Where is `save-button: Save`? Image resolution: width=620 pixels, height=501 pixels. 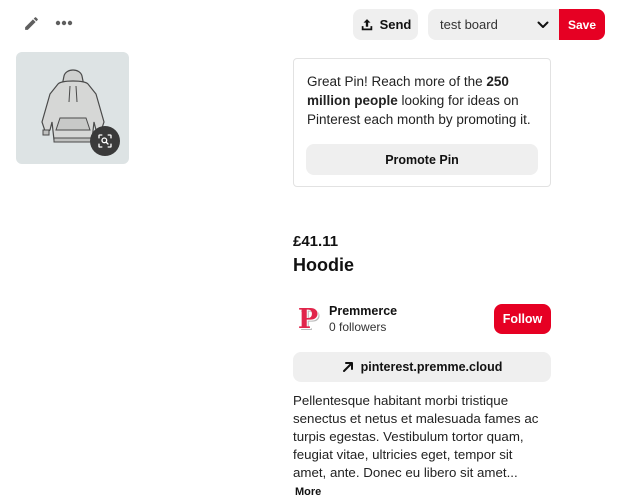
save-button: Save is located at coordinates (582, 24).